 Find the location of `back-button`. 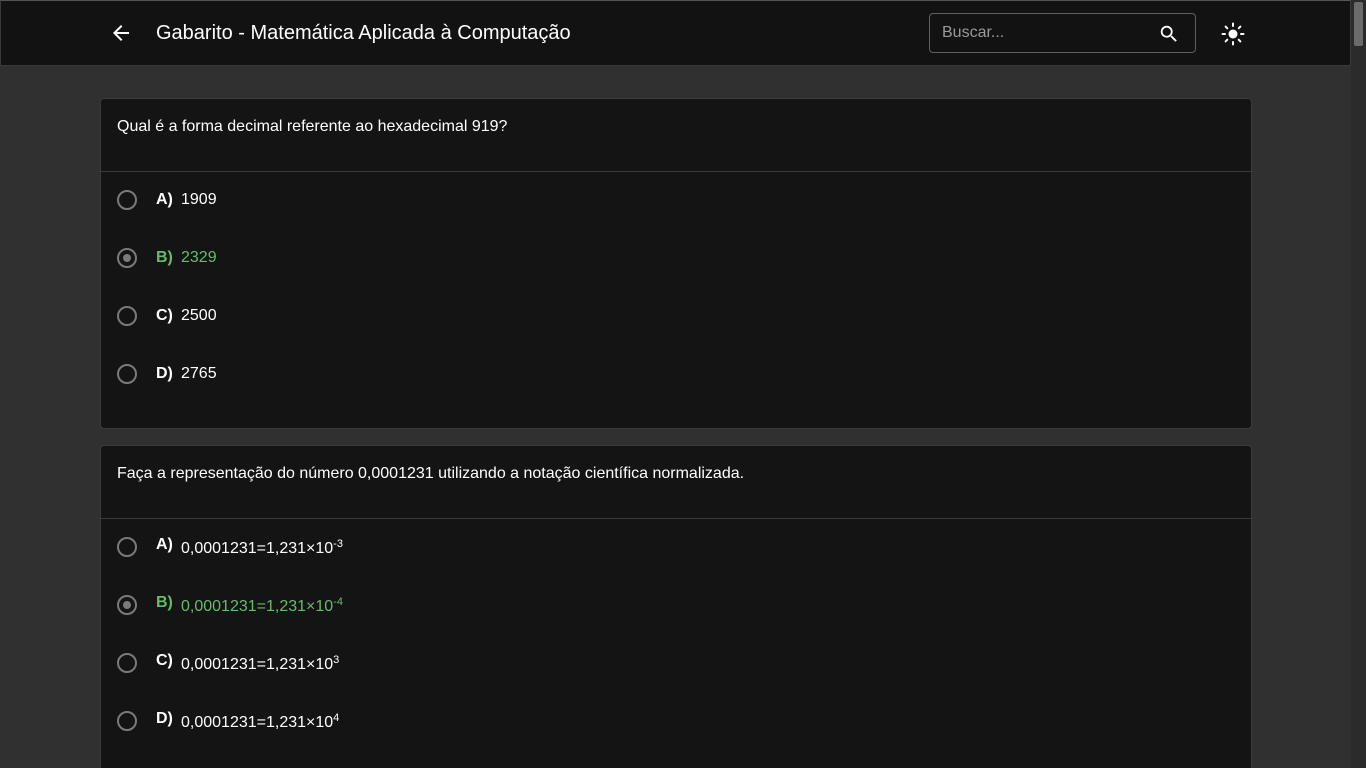

back-button is located at coordinates (121, 33).